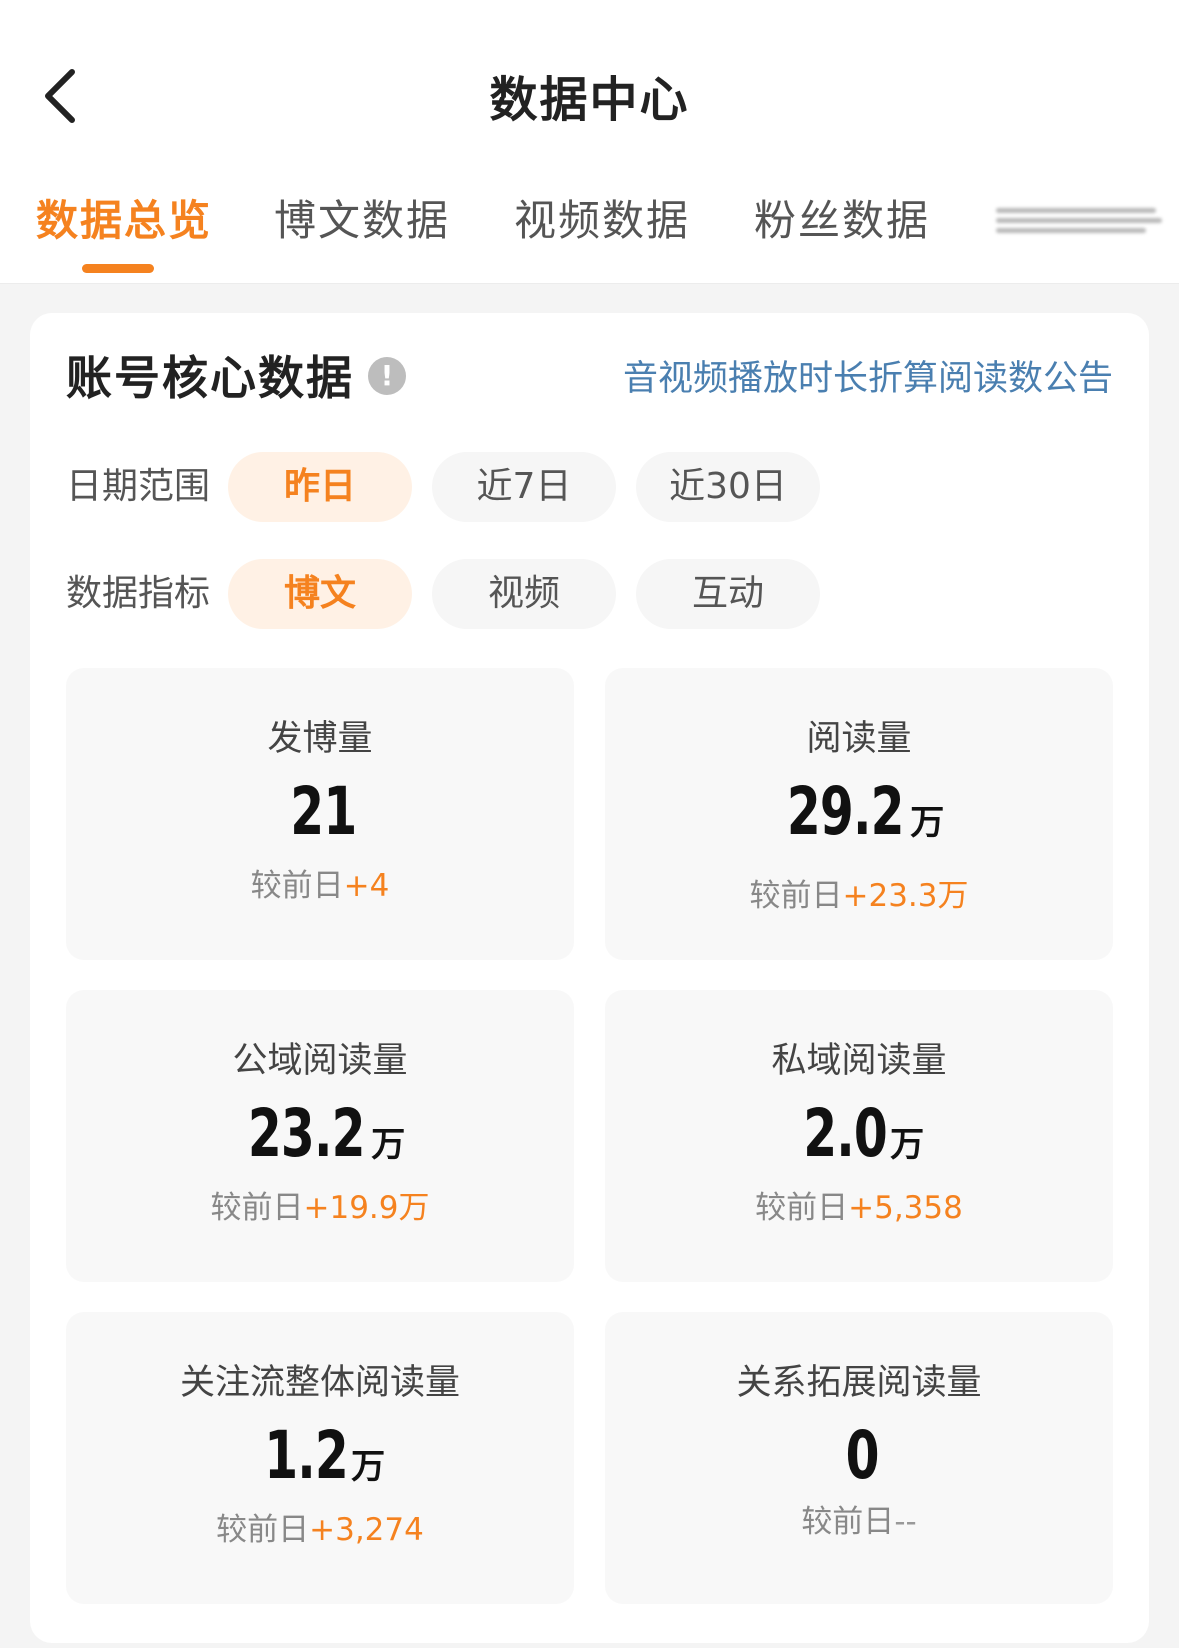 The height and width of the screenshot is (1648, 1179). I want to click on metric-label: 数据指标, so click(138, 593).